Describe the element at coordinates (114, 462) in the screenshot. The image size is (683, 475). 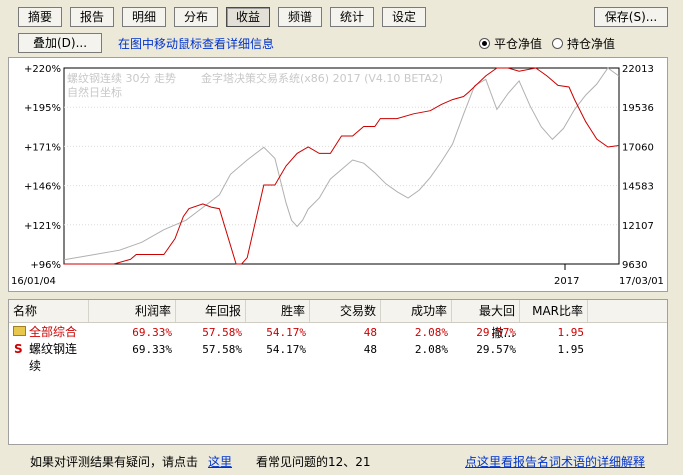
I see `footer-question-text: 如果对评测结果有疑问，请点击` at that location.